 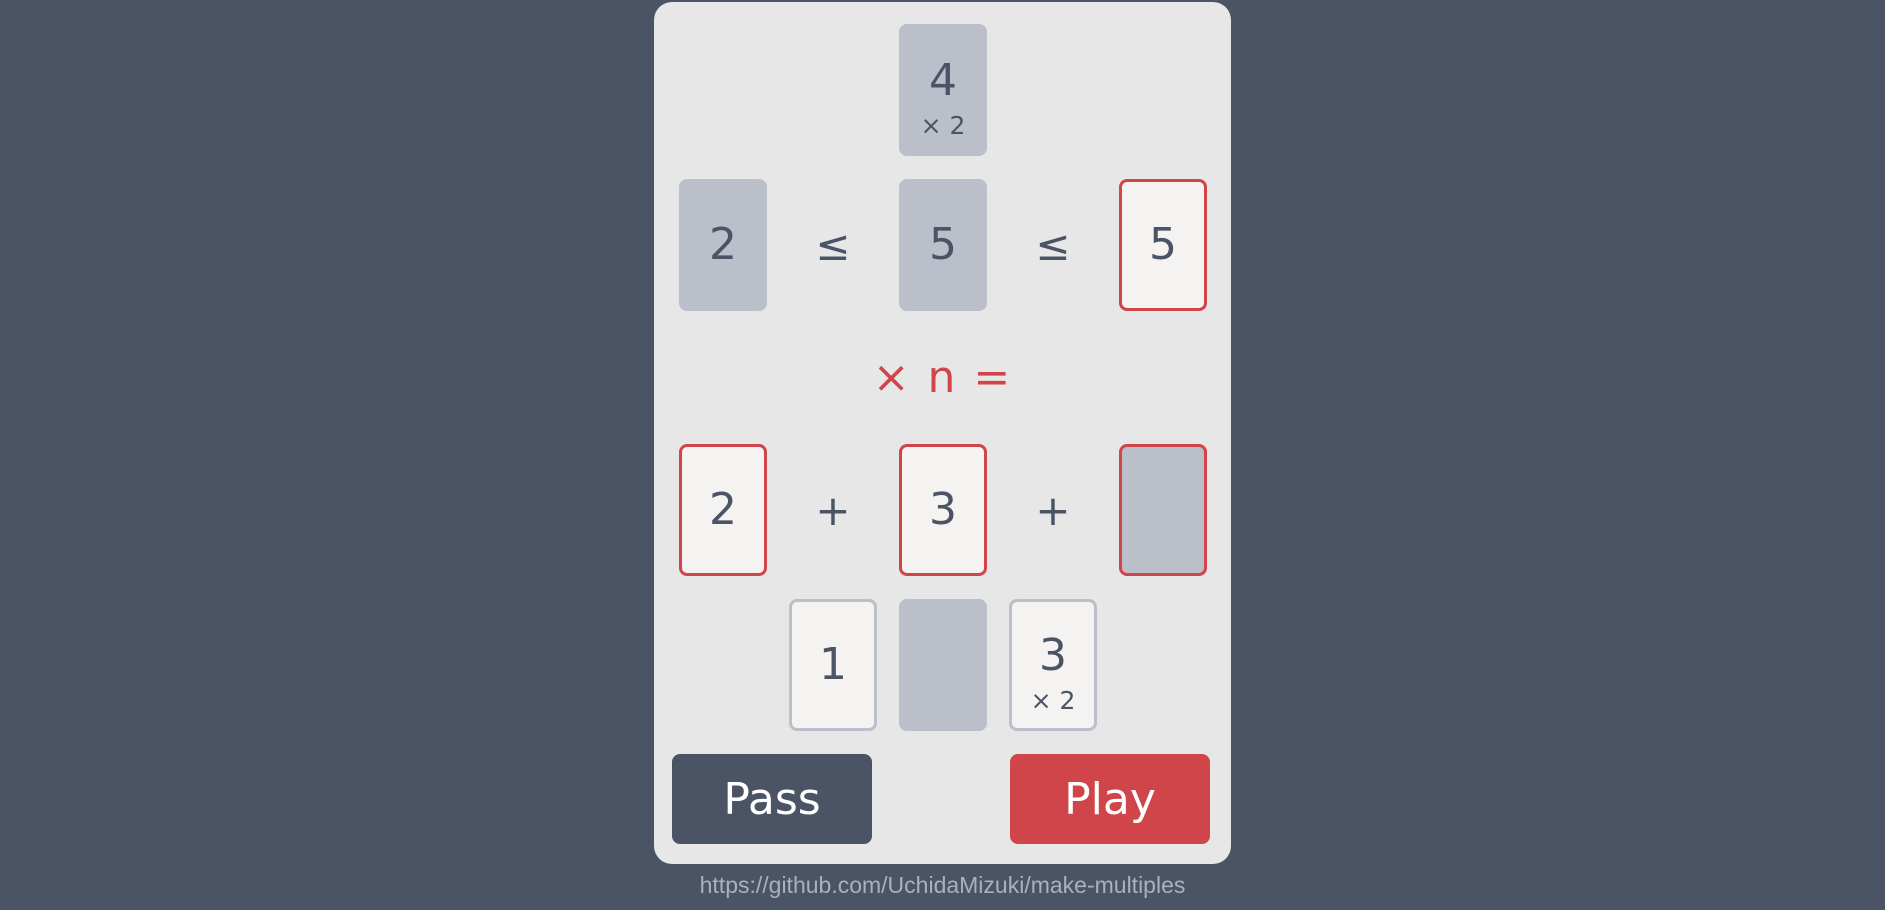 I want to click on sum-card-3-empty-slot, so click(x=1163, y=510).